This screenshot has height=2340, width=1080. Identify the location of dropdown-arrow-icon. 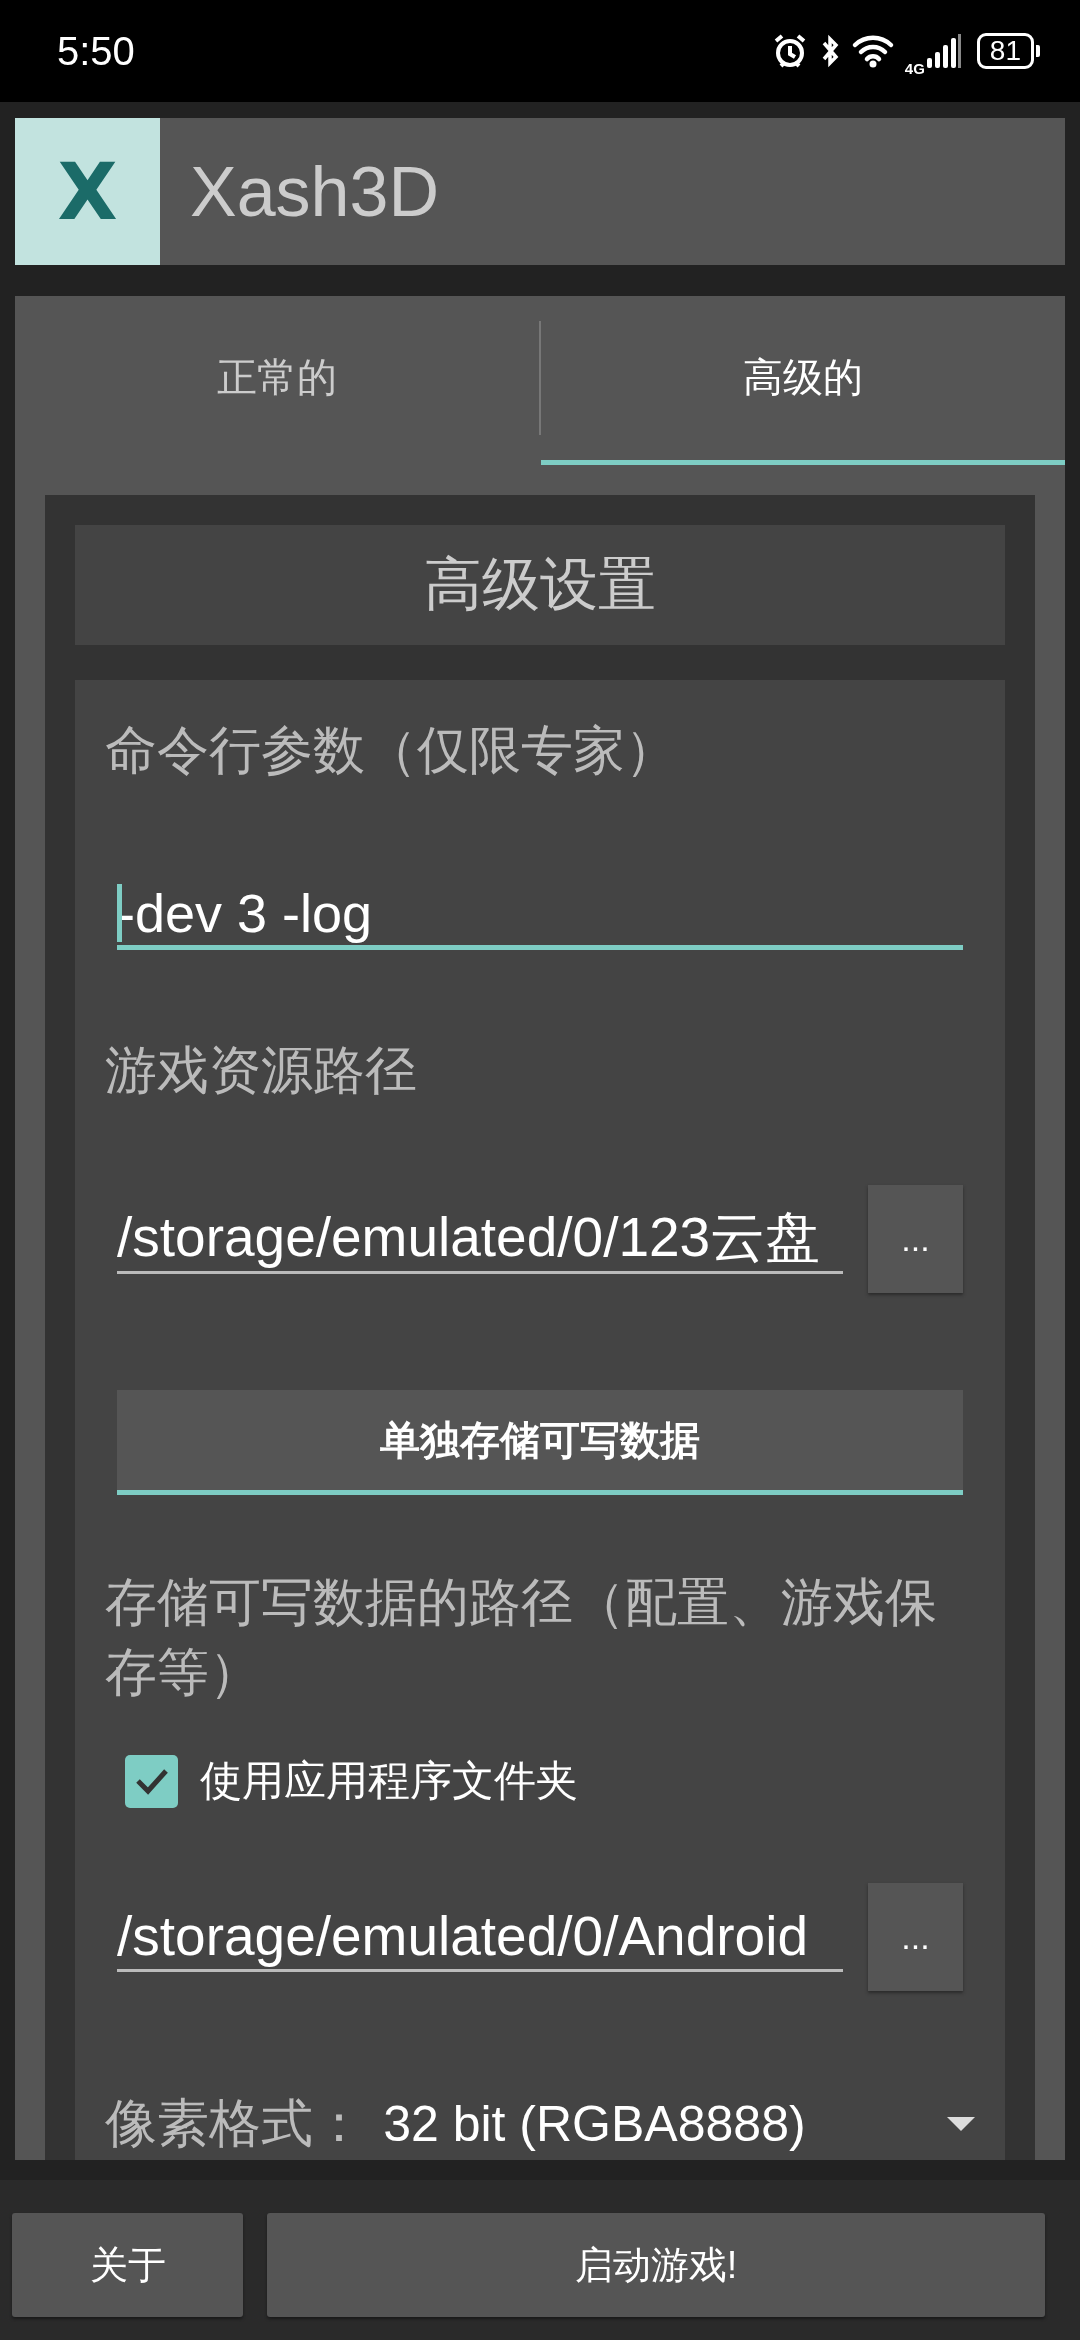
(961, 2124).